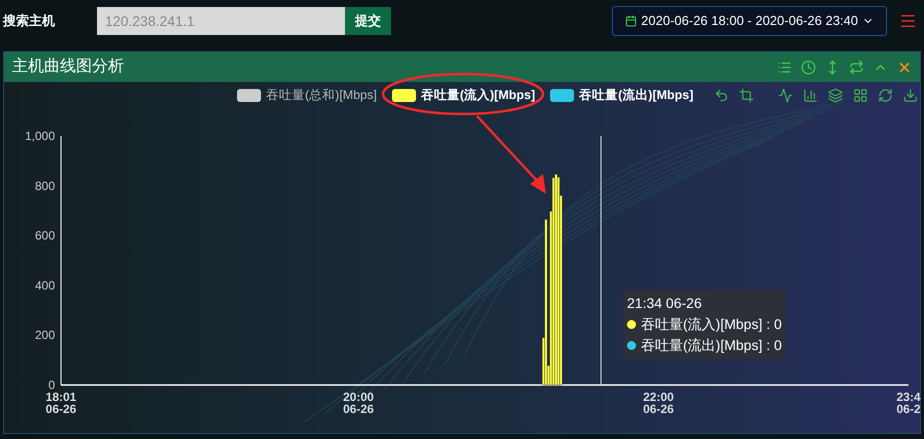 This screenshot has width=924, height=439. Describe the element at coordinates (908, 397) in the screenshot. I see `x-tick-label: 23:4` at that location.